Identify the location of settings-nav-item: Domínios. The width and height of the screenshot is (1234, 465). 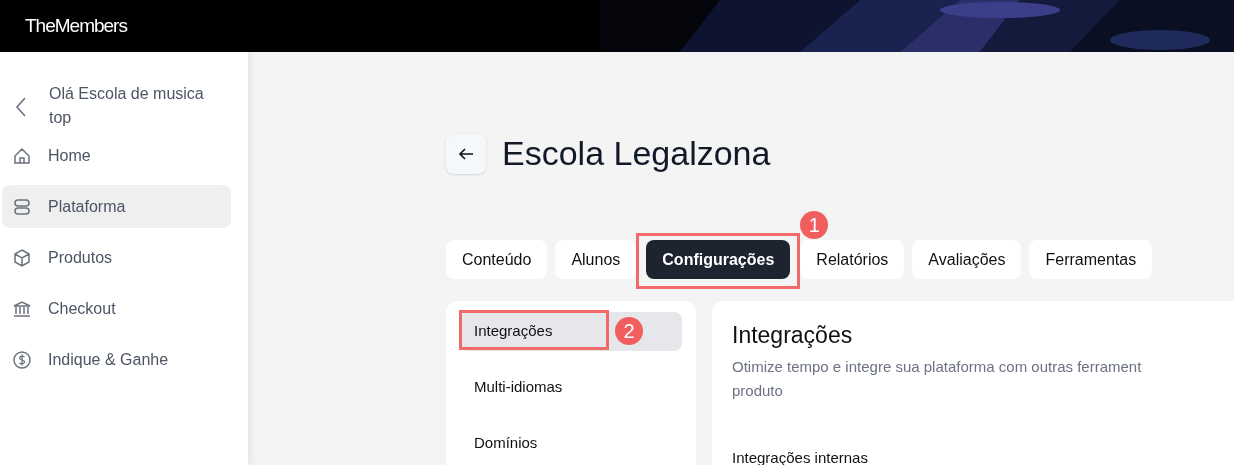
(571, 443).